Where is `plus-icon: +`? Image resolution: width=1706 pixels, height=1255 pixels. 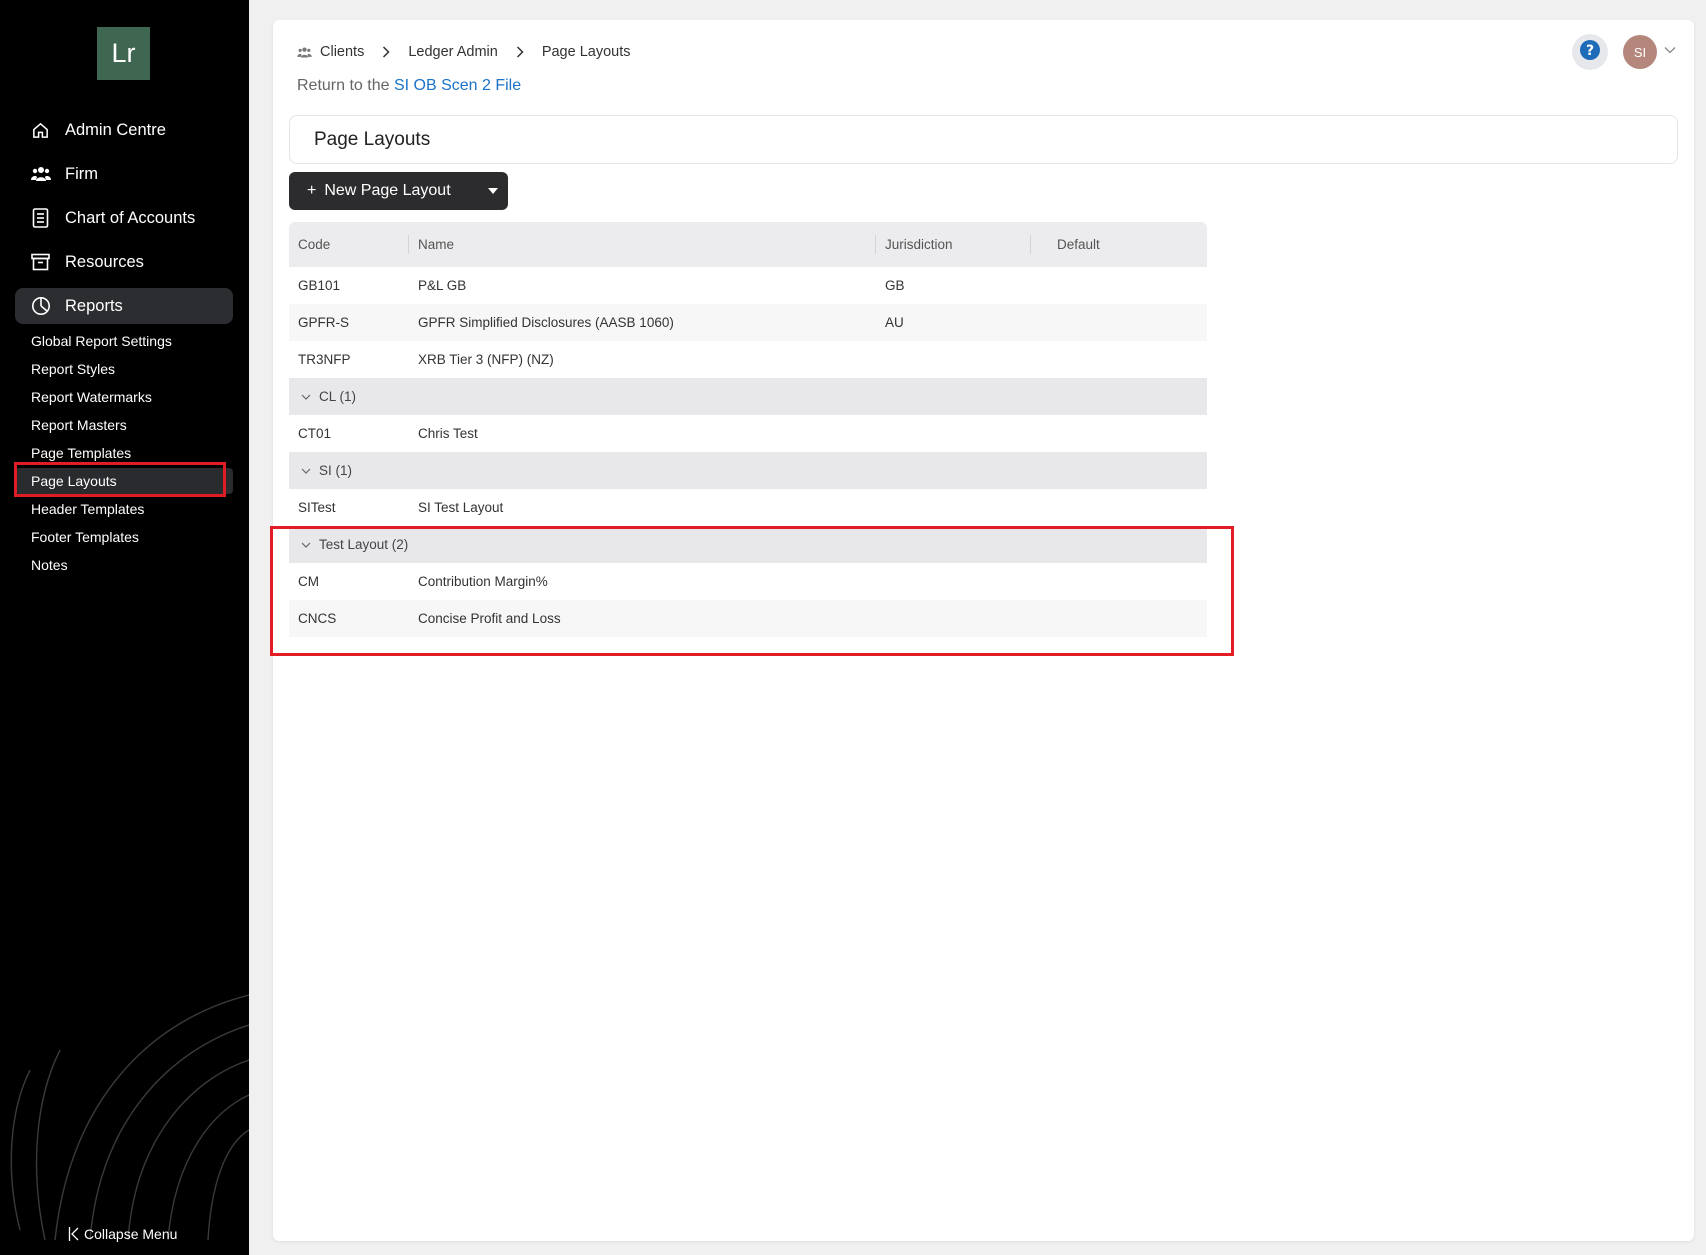
plus-icon: + is located at coordinates (312, 190).